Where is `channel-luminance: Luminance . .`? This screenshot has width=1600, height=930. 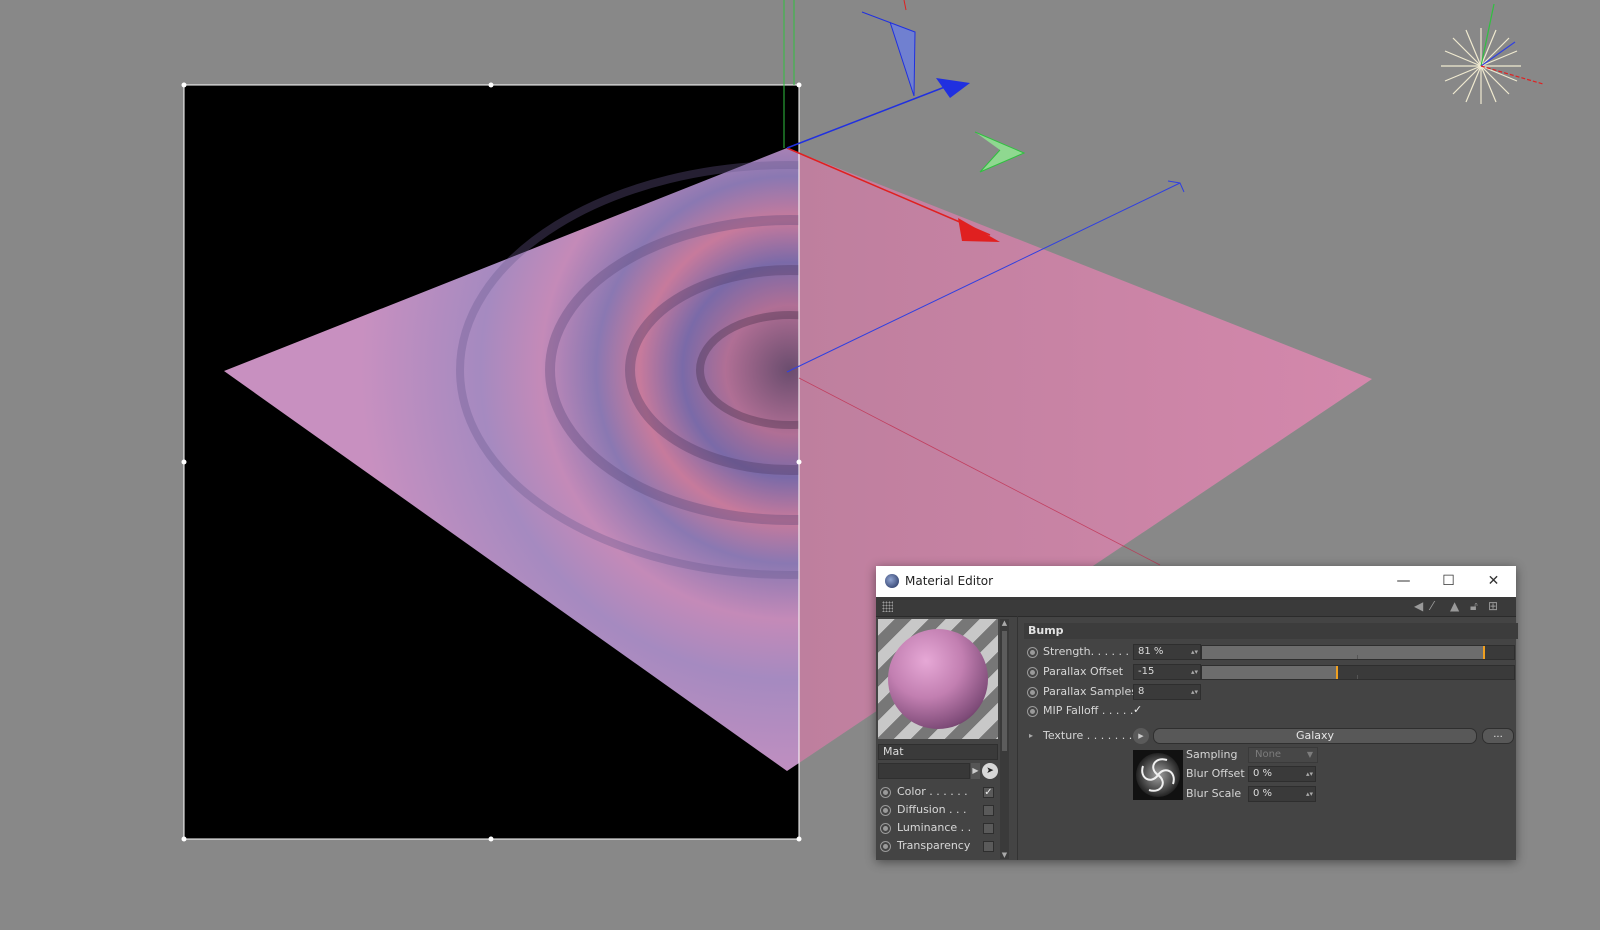 channel-luminance: Luminance . . is located at coordinates (939, 827).